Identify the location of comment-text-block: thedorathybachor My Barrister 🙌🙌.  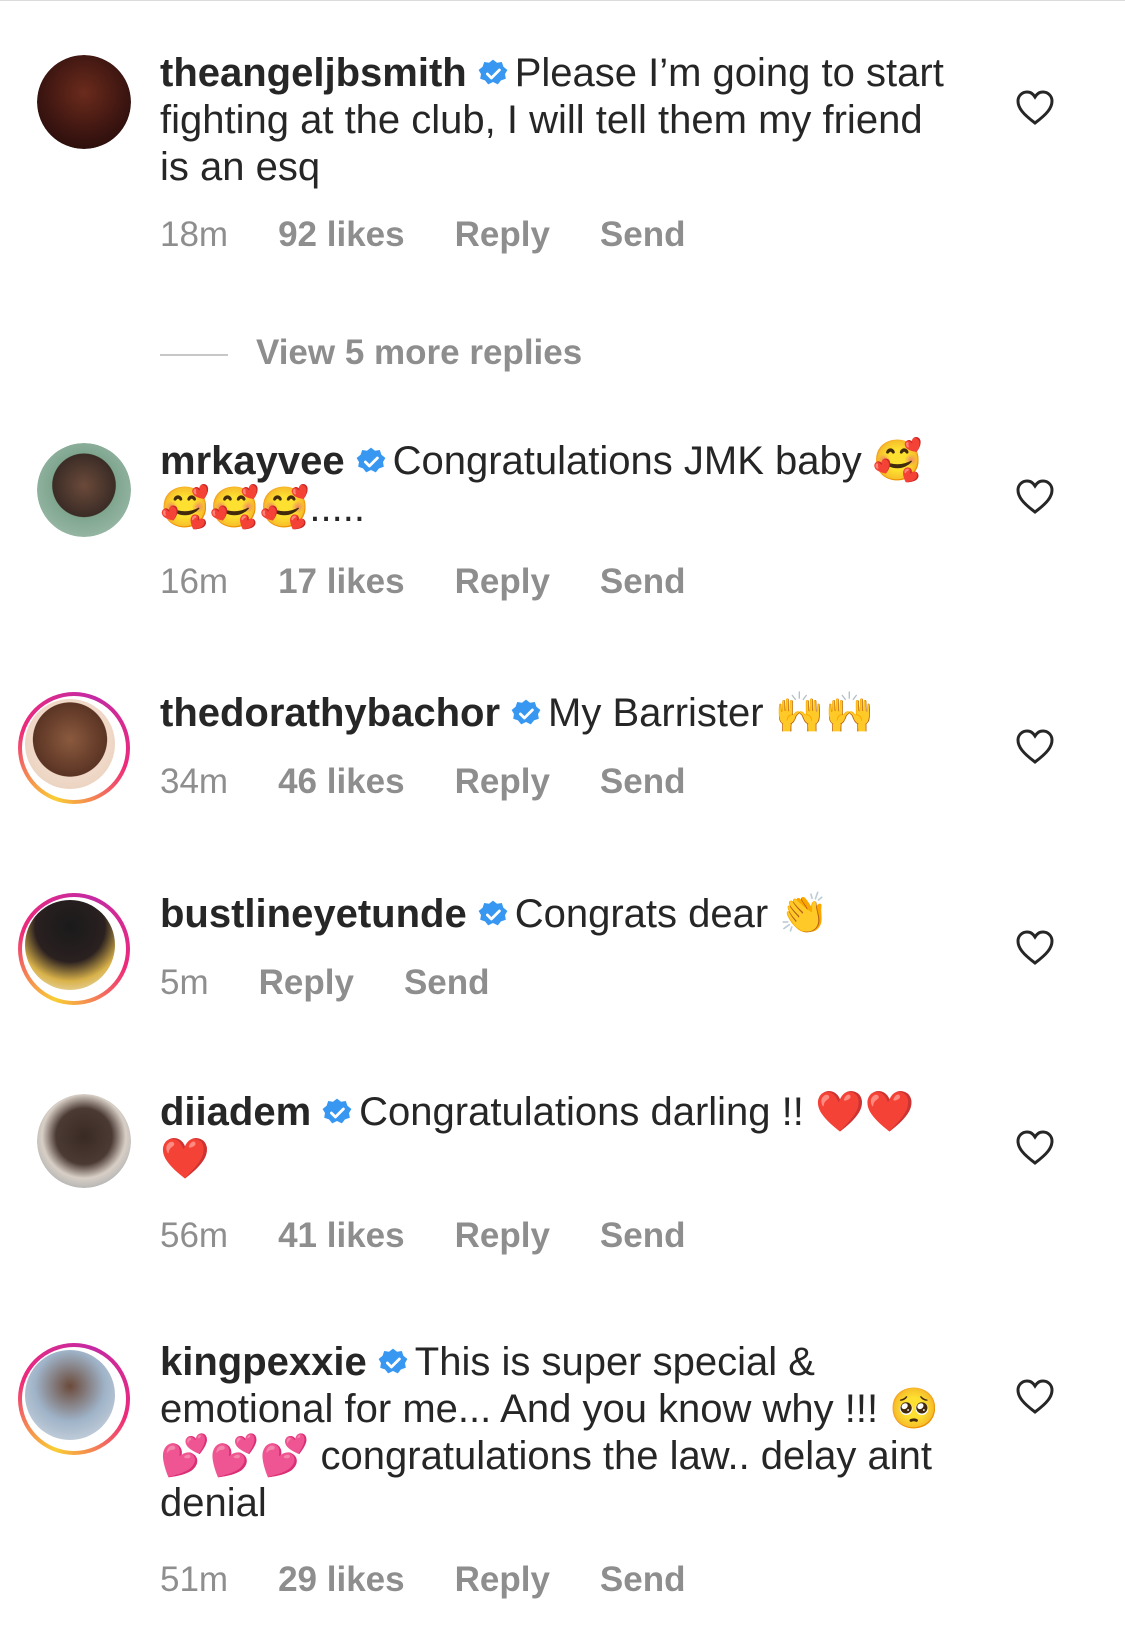
(555, 713).